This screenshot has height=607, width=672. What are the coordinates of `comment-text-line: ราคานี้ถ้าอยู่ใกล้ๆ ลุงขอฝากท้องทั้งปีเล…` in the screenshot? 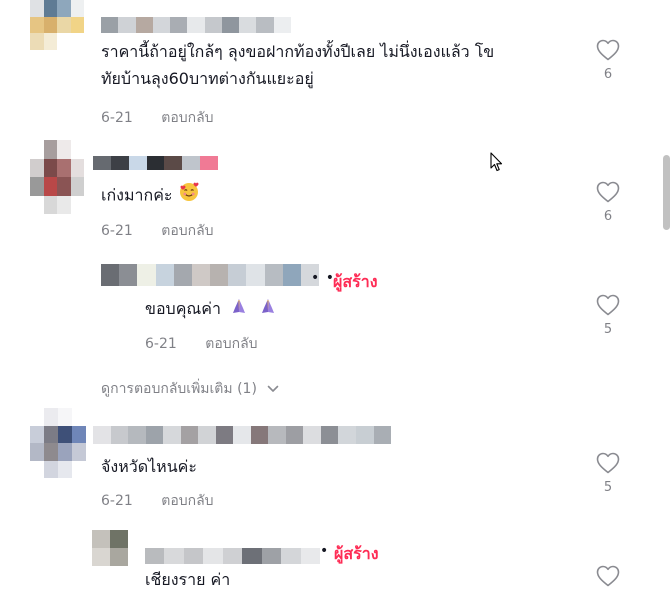 It's located at (298, 51).